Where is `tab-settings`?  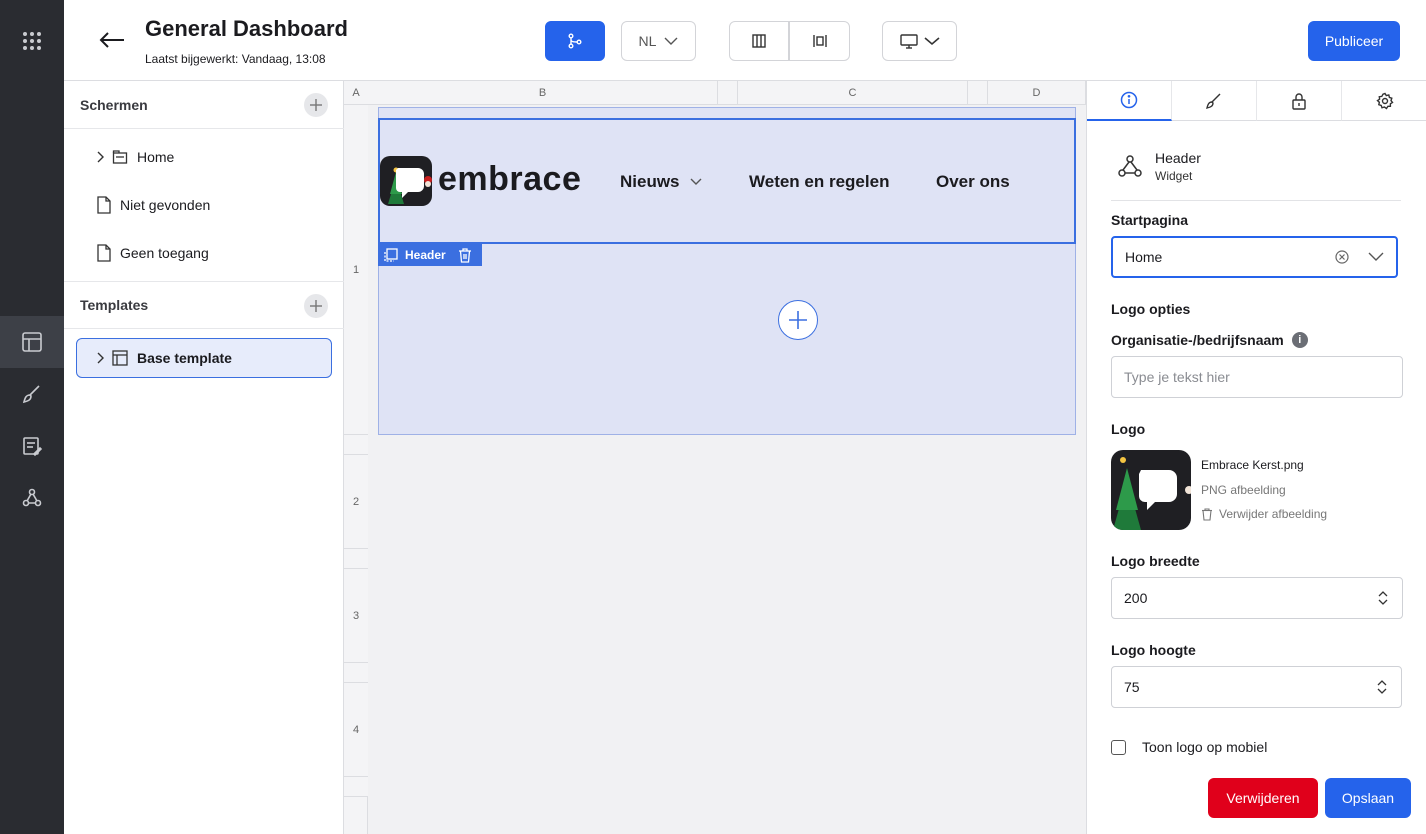 tab-settings is located at coordinates (1384, 101).